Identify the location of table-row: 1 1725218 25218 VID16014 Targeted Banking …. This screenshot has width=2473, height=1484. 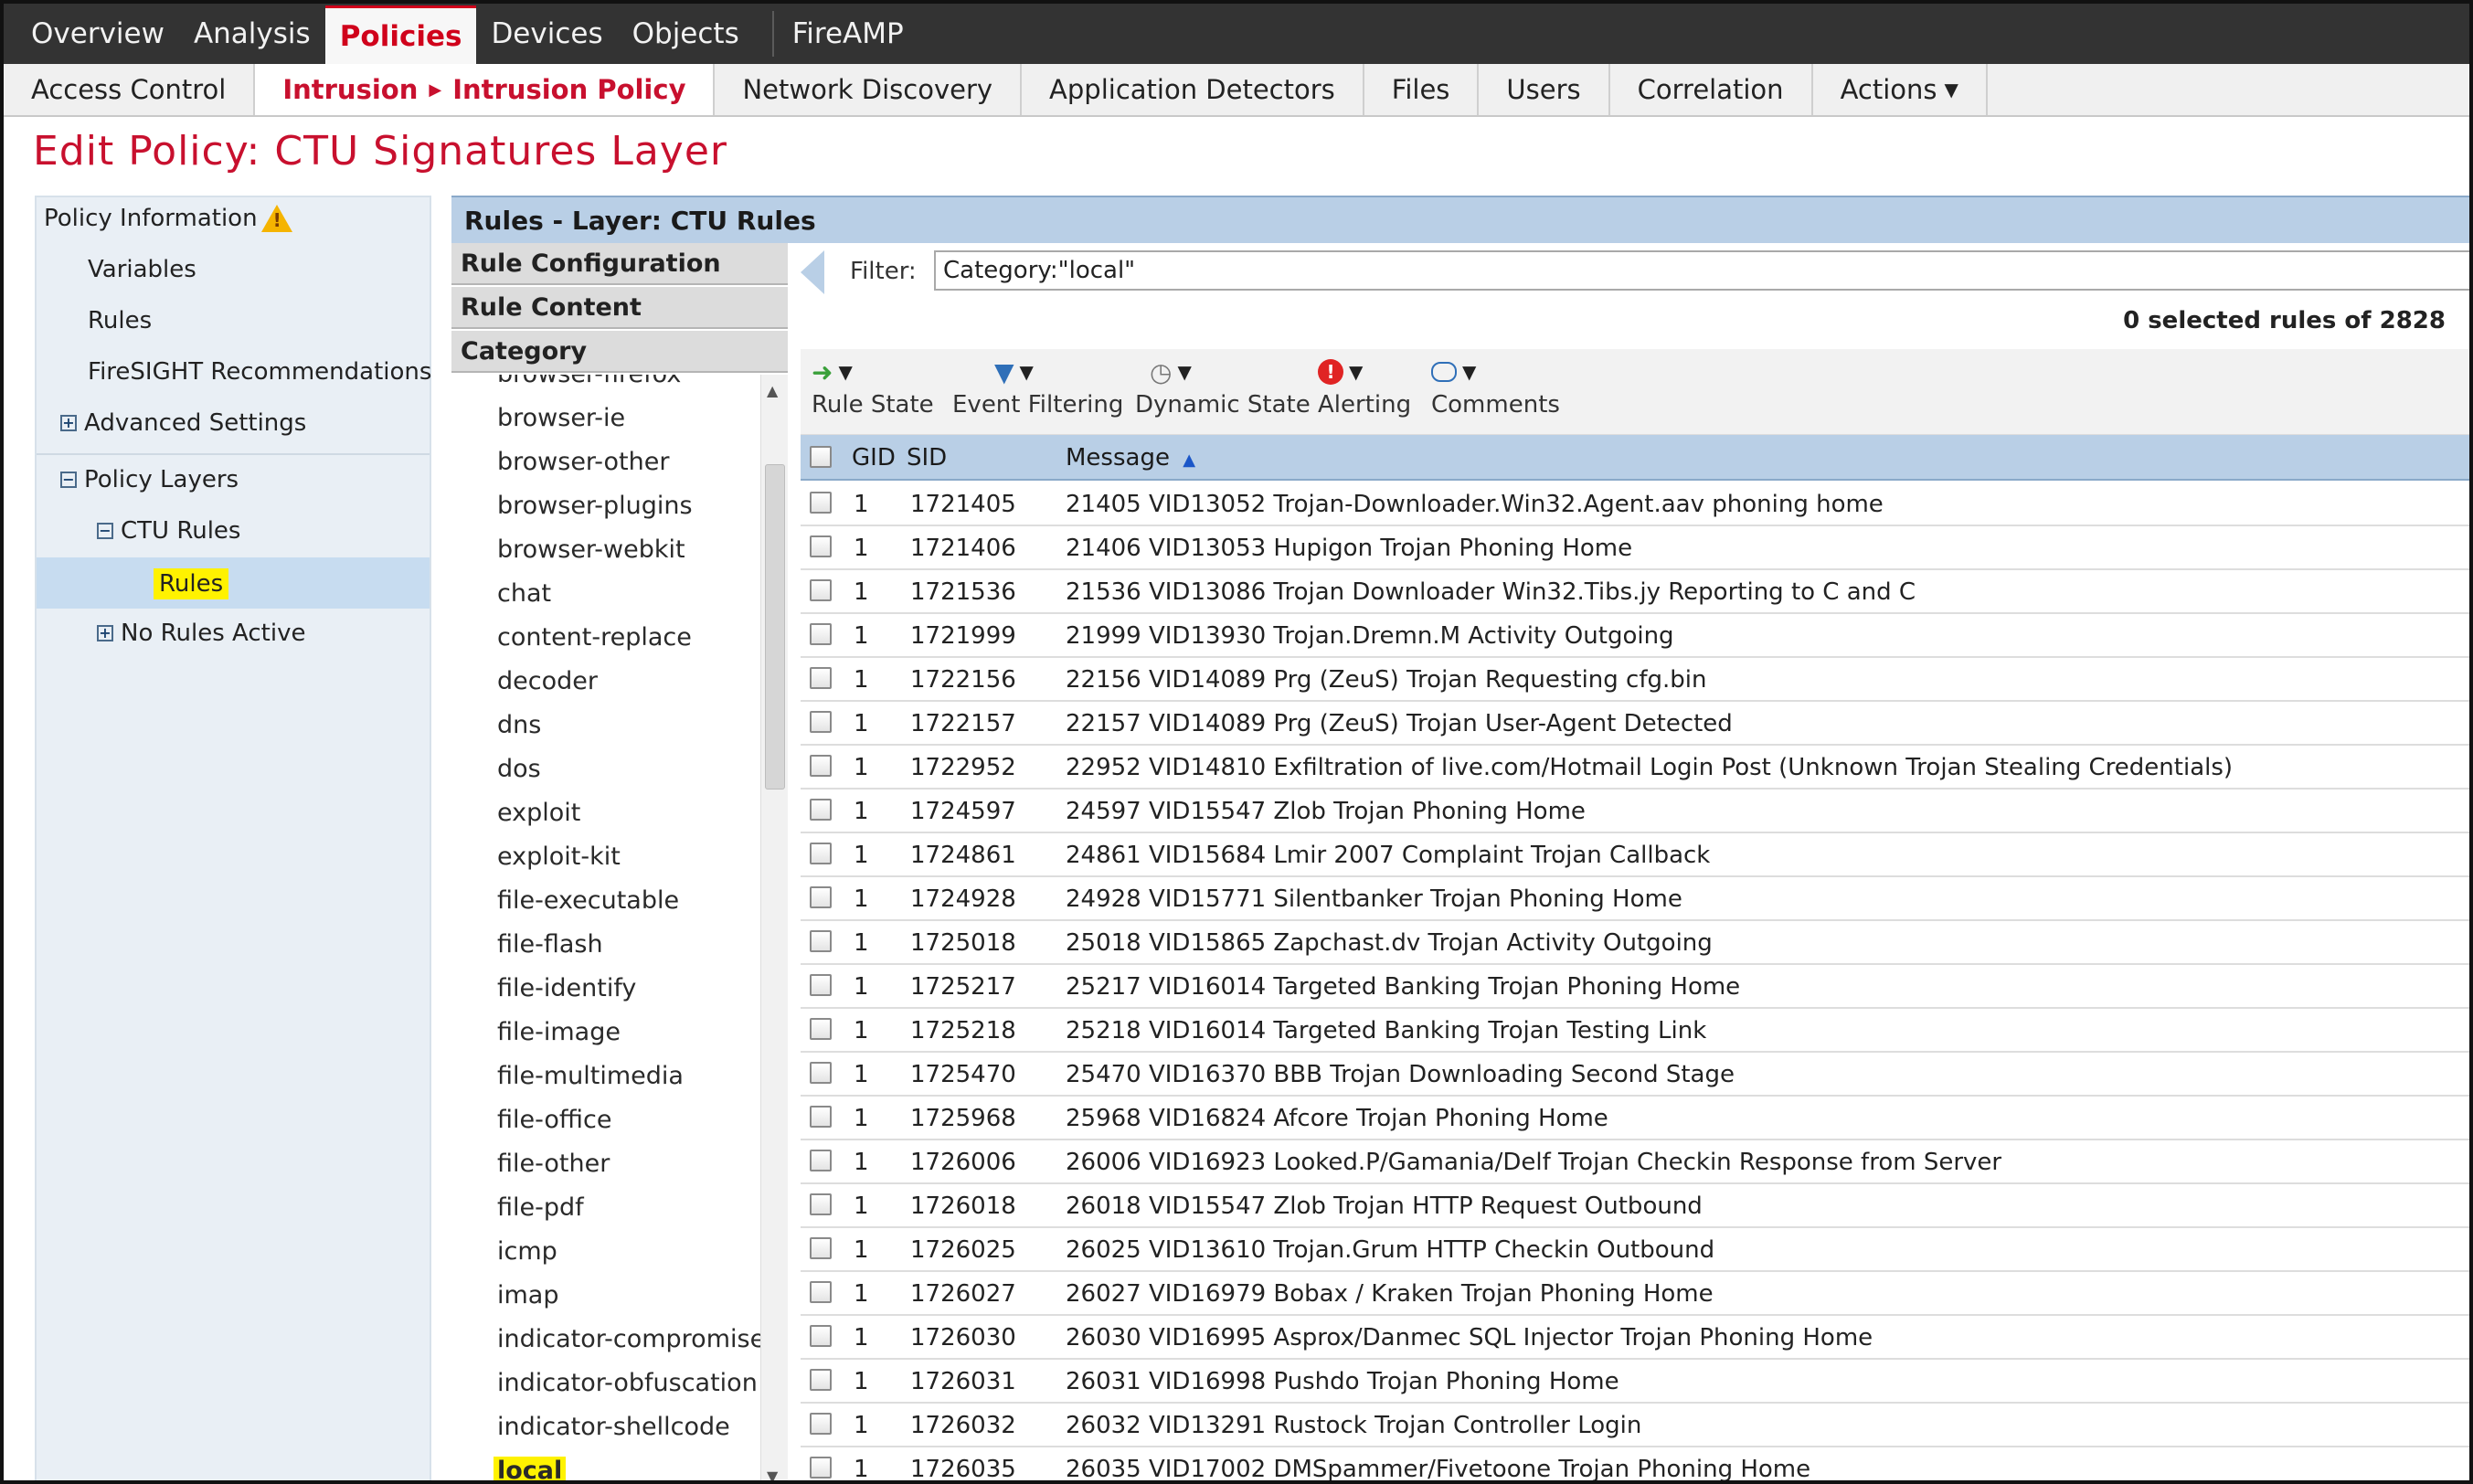
(1635, 1031).